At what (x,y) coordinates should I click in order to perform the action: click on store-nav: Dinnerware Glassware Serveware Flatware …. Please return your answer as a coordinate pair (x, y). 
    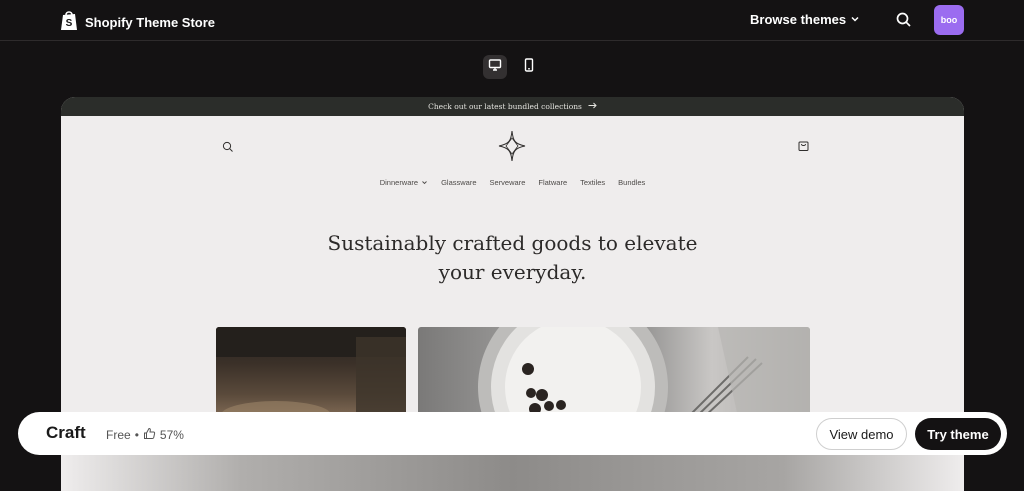
    Looking at the image, I should click on (512, 182).